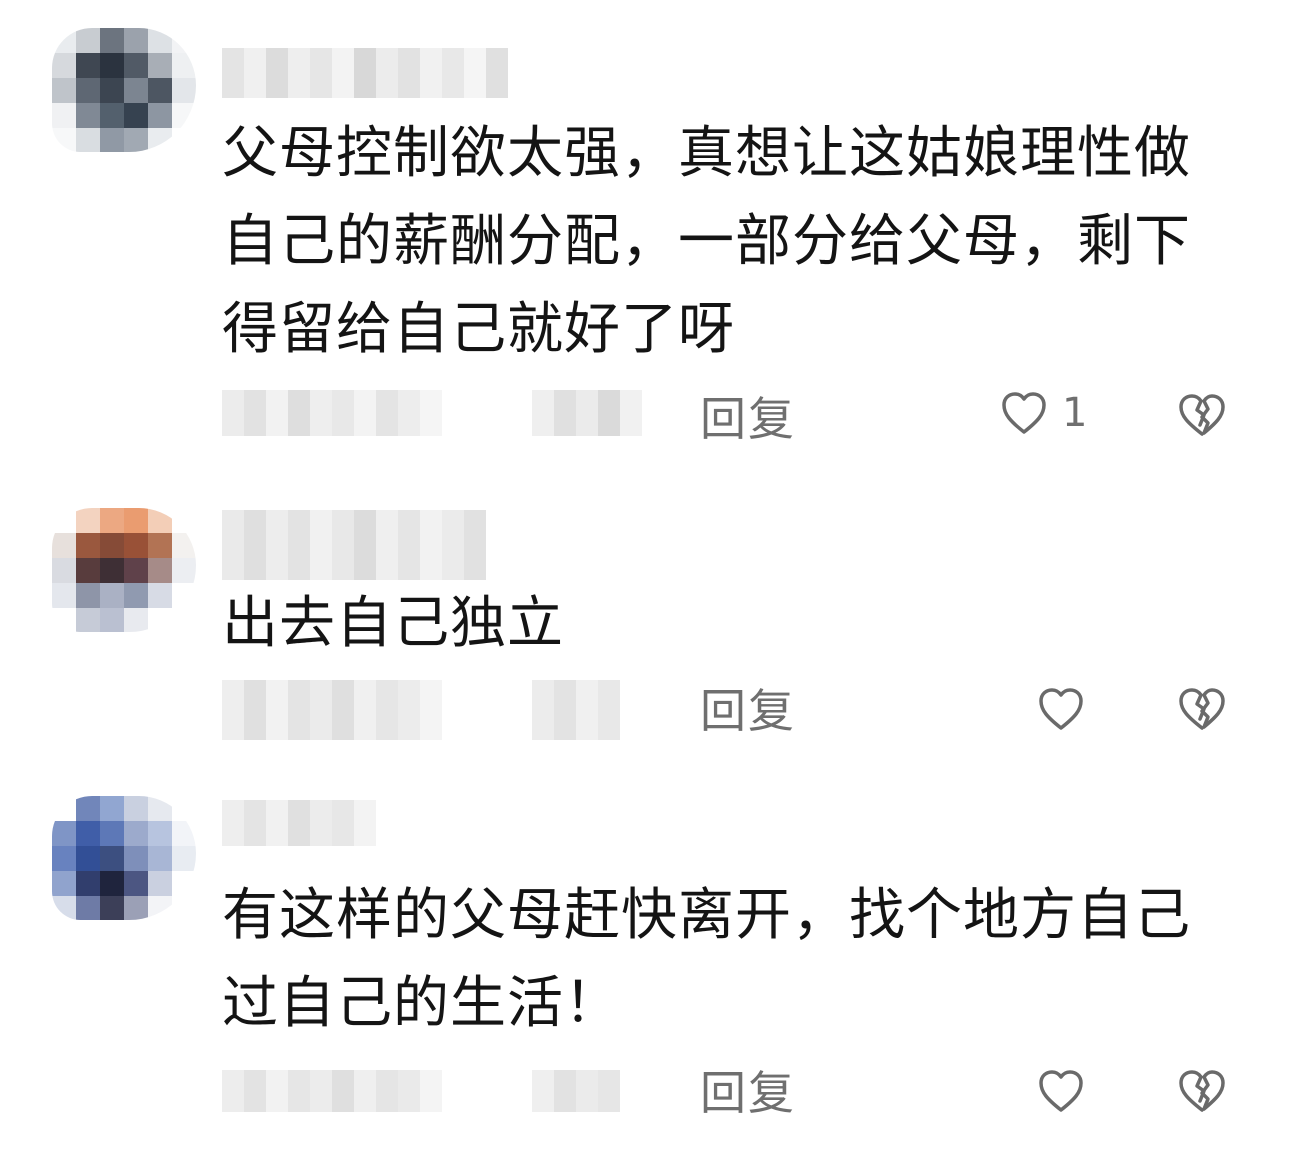  I want to click on comment-text: 有这样的父母赶快离开，找个地方自己 过自己的生活！, so click(706, 959).